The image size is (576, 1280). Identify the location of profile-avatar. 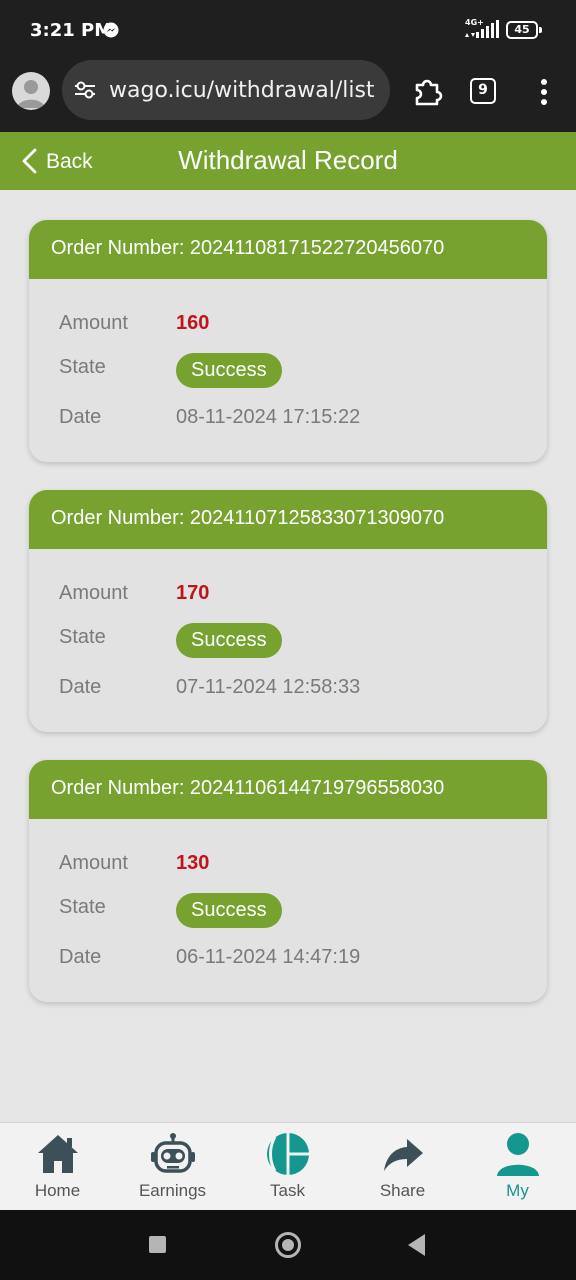
(31, 91).